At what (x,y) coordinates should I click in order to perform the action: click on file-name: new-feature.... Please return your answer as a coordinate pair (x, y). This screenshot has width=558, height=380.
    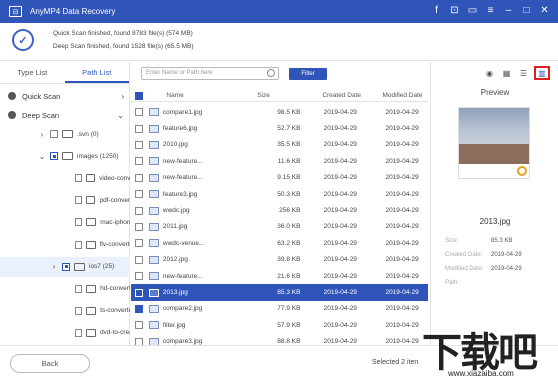
    Looking at the image, I should click on (182, 178).